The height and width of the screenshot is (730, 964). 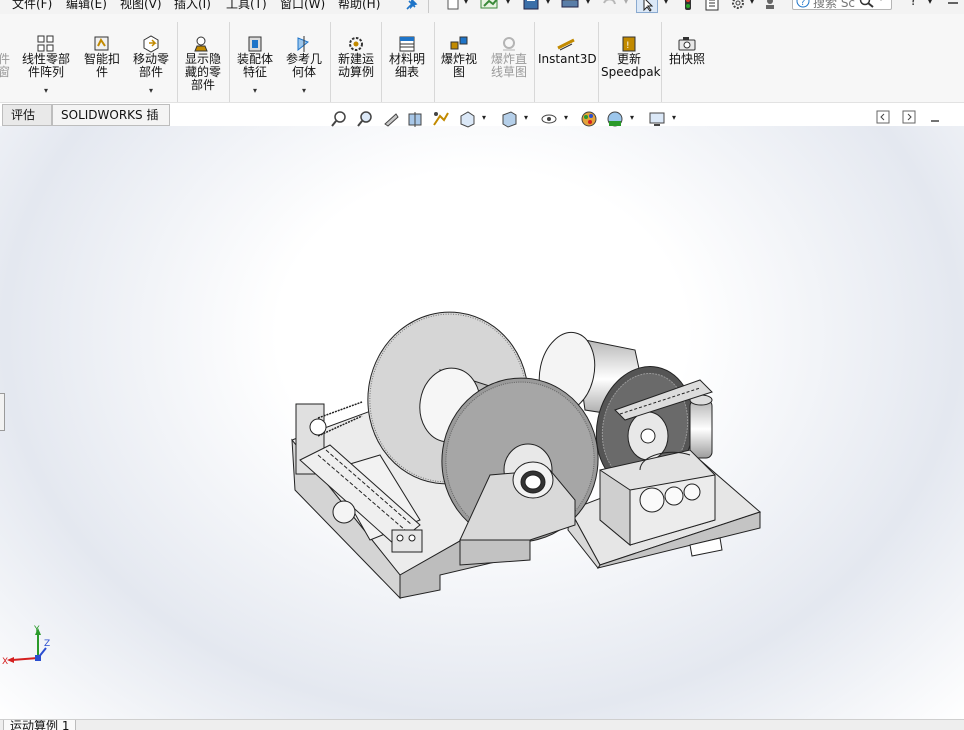 What do you see at coordinates (86, 6) in the screenshot?
I see `menu-edit: 编辑(E)` at bounding box center [86, 6].